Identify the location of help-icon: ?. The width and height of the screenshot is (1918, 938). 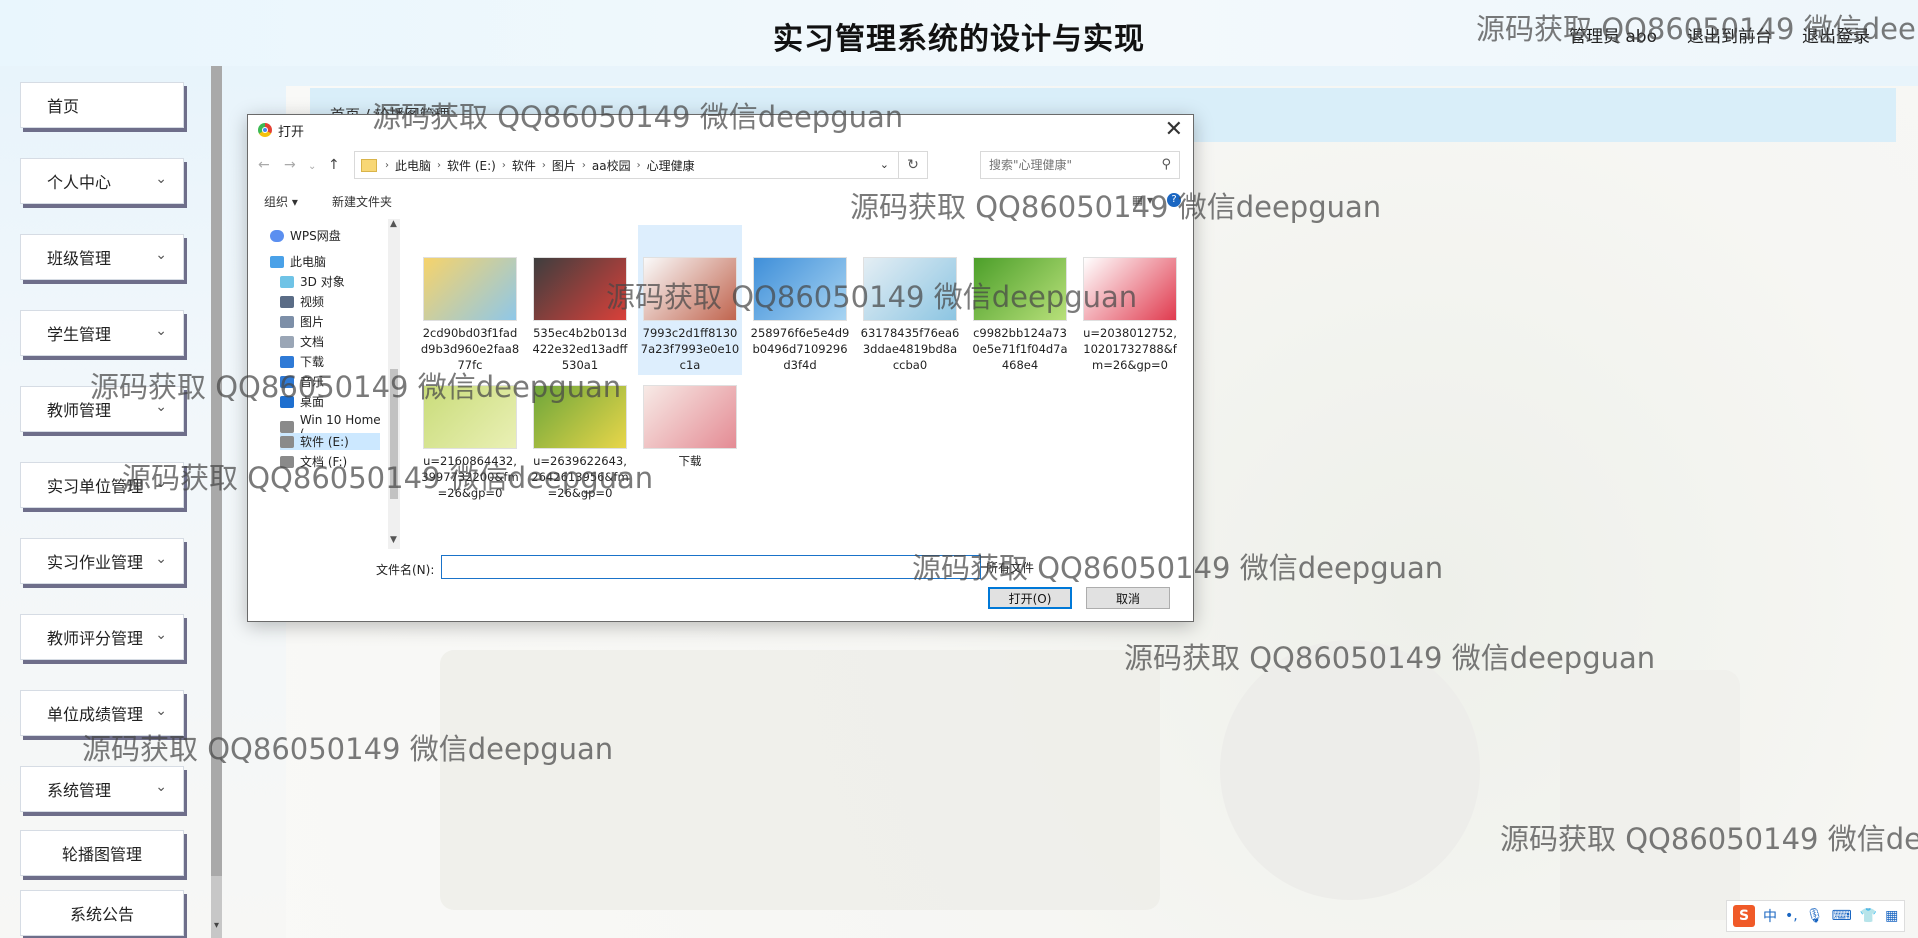
(1174, 200).